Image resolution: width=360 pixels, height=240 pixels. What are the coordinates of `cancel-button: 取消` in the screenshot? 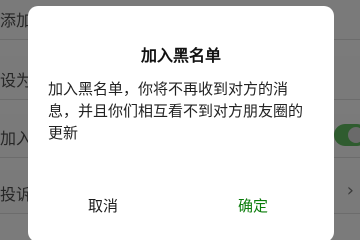 It's located at (103, 206).